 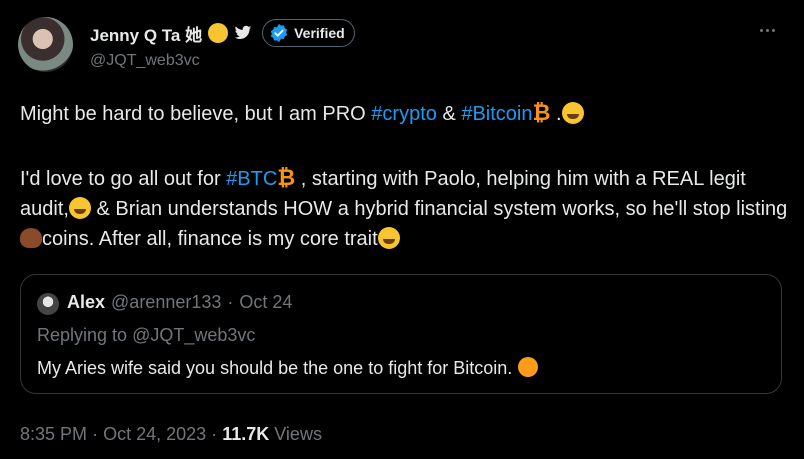 I want to click on tweet-text-segment: &, so click(x=449, y=114).